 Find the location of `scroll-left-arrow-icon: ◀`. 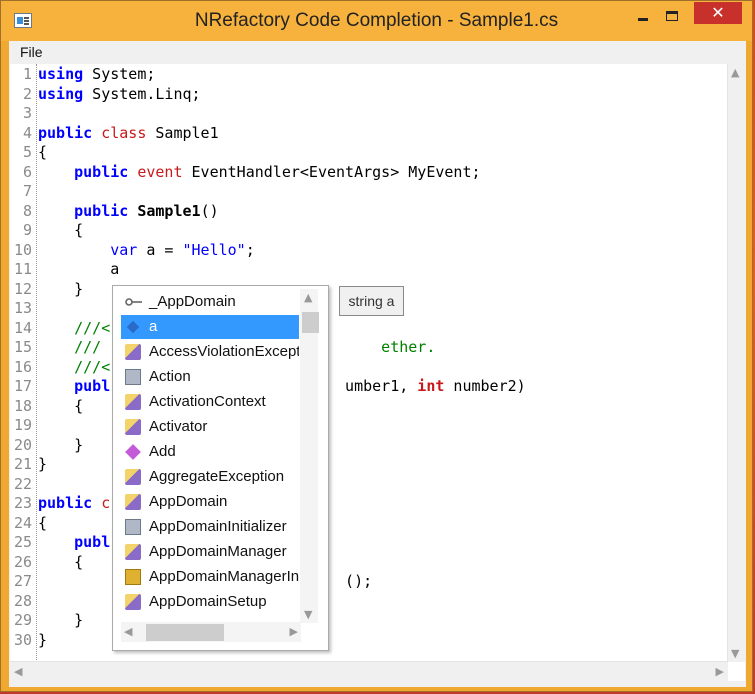

scroll-left-arrow-icon: ◀ is located at coordinates (18, 671).